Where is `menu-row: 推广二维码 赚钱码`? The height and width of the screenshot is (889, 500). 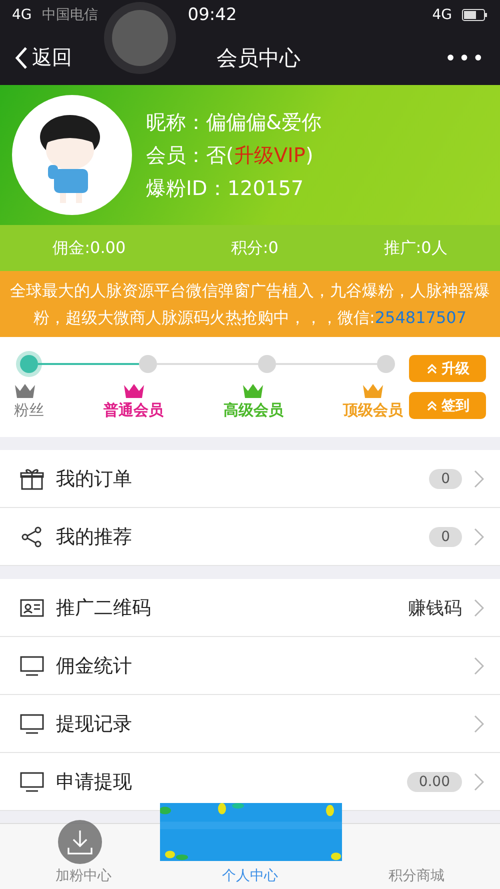
menu-row: 推广二维码 赚钱码 is located at coordinates (250, 608).